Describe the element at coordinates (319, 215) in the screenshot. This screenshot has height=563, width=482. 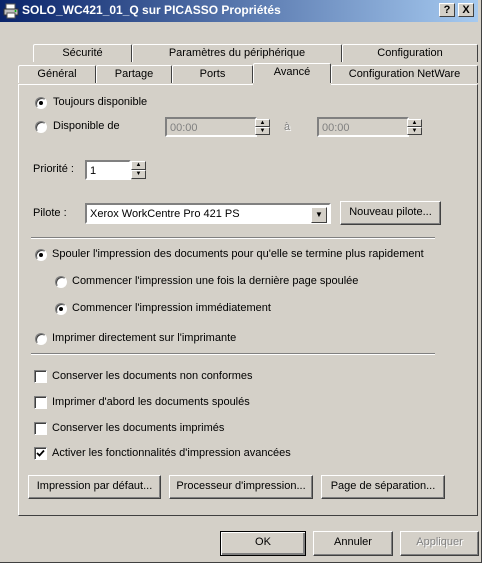
I see `chevron-down-icon: ▼` at that location.